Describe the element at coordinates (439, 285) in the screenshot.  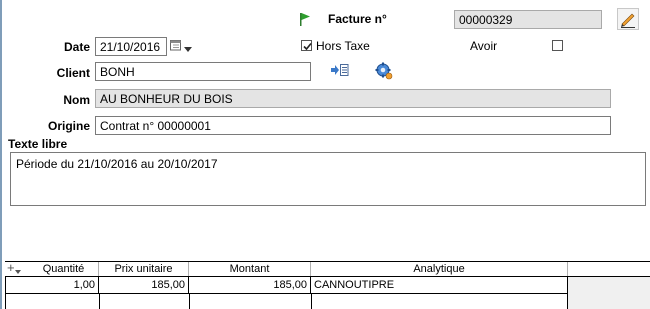
I see `table-row-analytique: CANNOUTIPRE` at that location.